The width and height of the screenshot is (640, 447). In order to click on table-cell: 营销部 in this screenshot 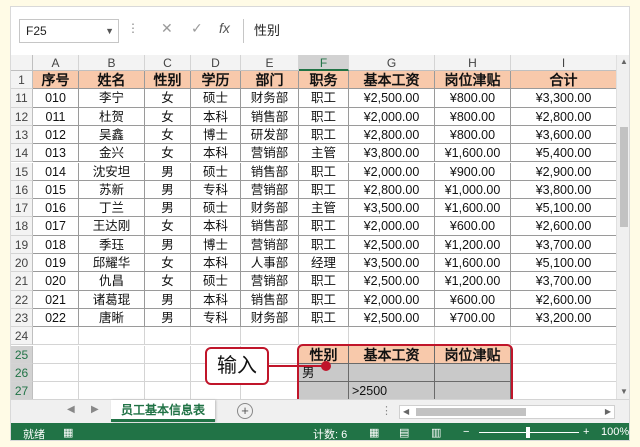, I will do `click(270, 244)`.